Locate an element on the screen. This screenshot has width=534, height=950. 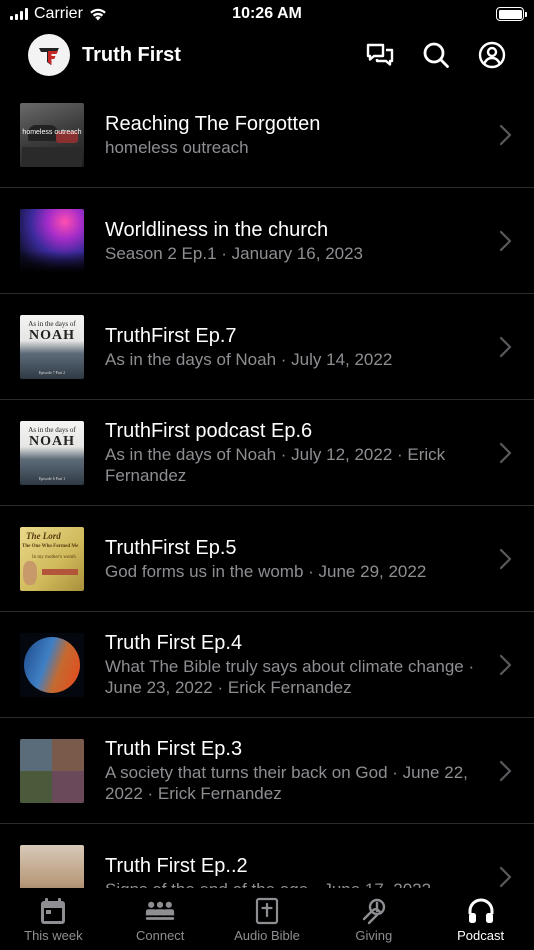
account-icon is located at coordinates (492, 55).